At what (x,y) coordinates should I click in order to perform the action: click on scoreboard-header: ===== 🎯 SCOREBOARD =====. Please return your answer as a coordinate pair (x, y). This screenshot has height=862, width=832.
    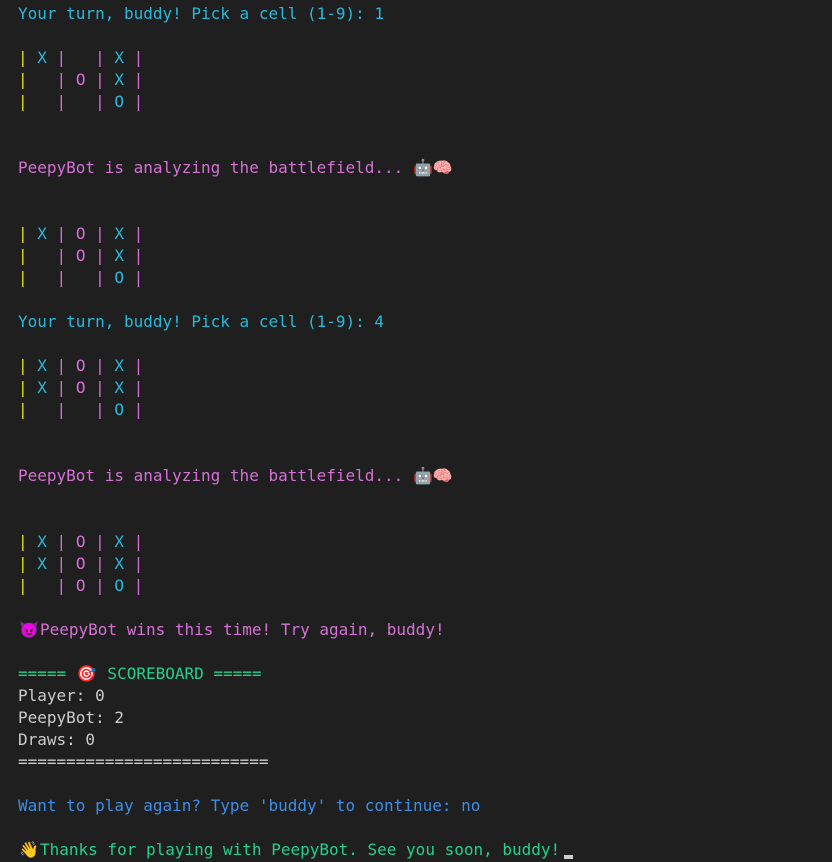
    Looking at the image, I should click on (140, 674).